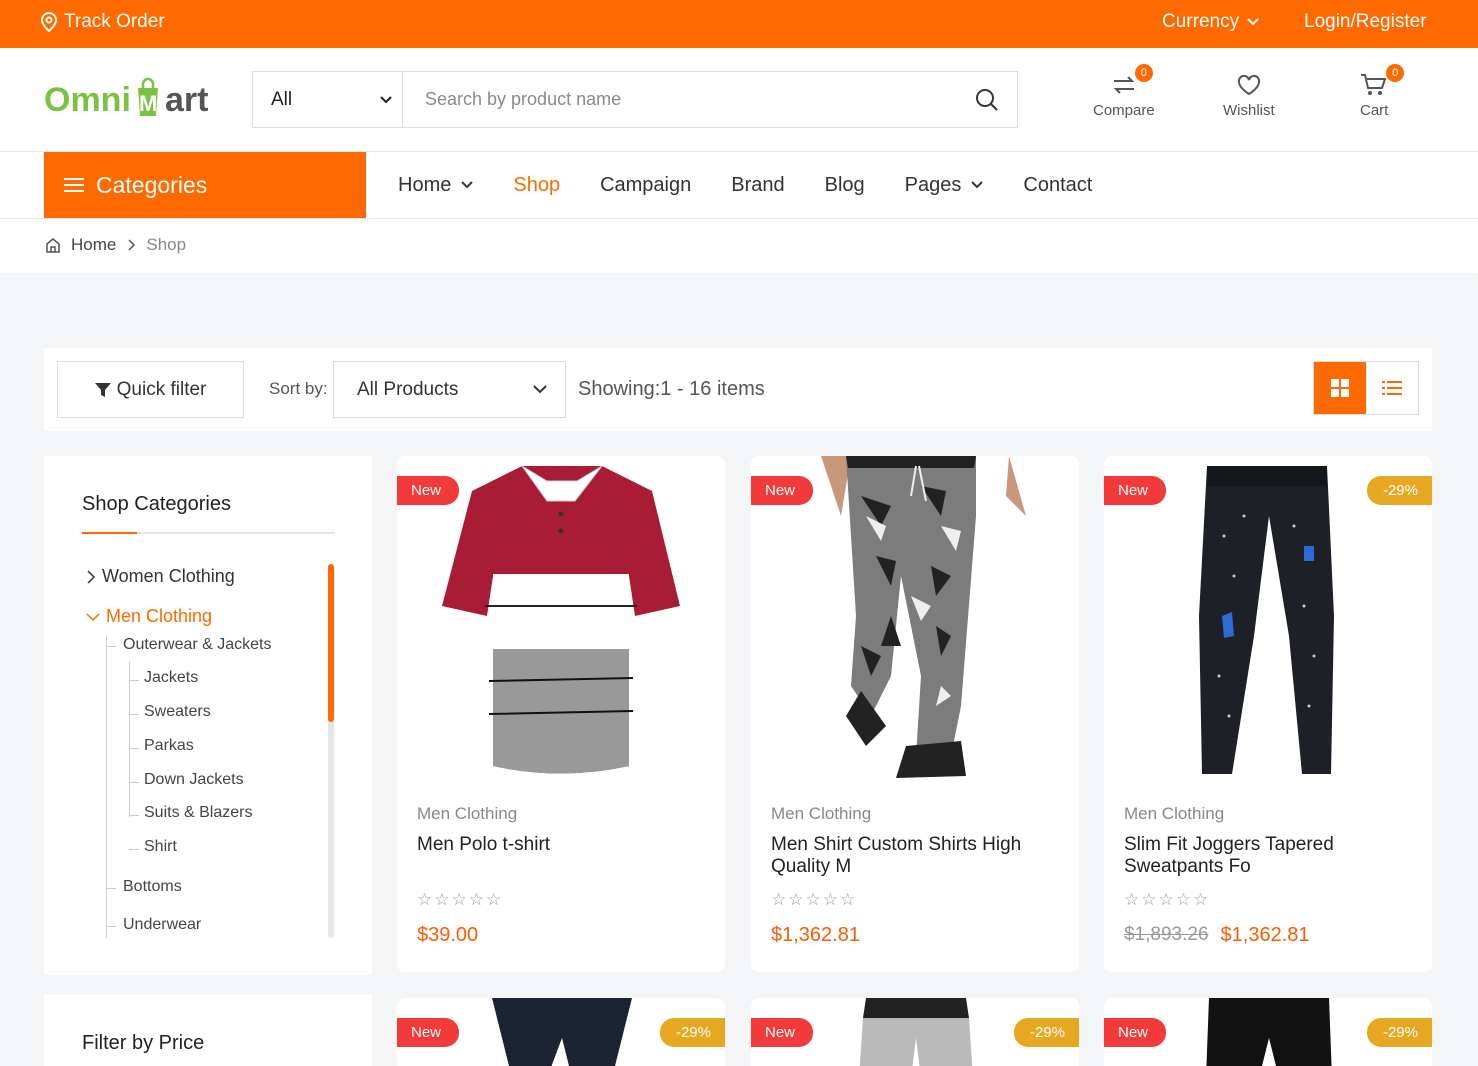 This screenshot has height=1066, width=1478. I want to click on wishlist-button: Wishlist, so click(1249, 93).